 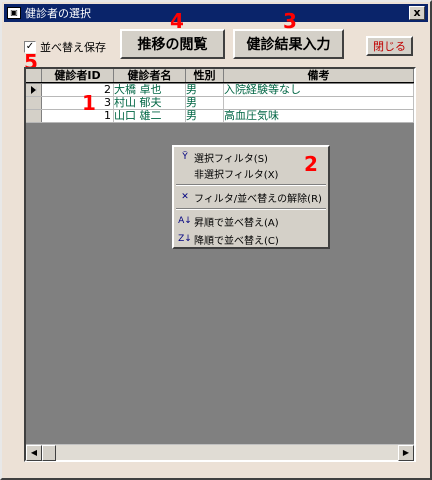 I want to click on cell-id: 2, so click(x=78, y=90).